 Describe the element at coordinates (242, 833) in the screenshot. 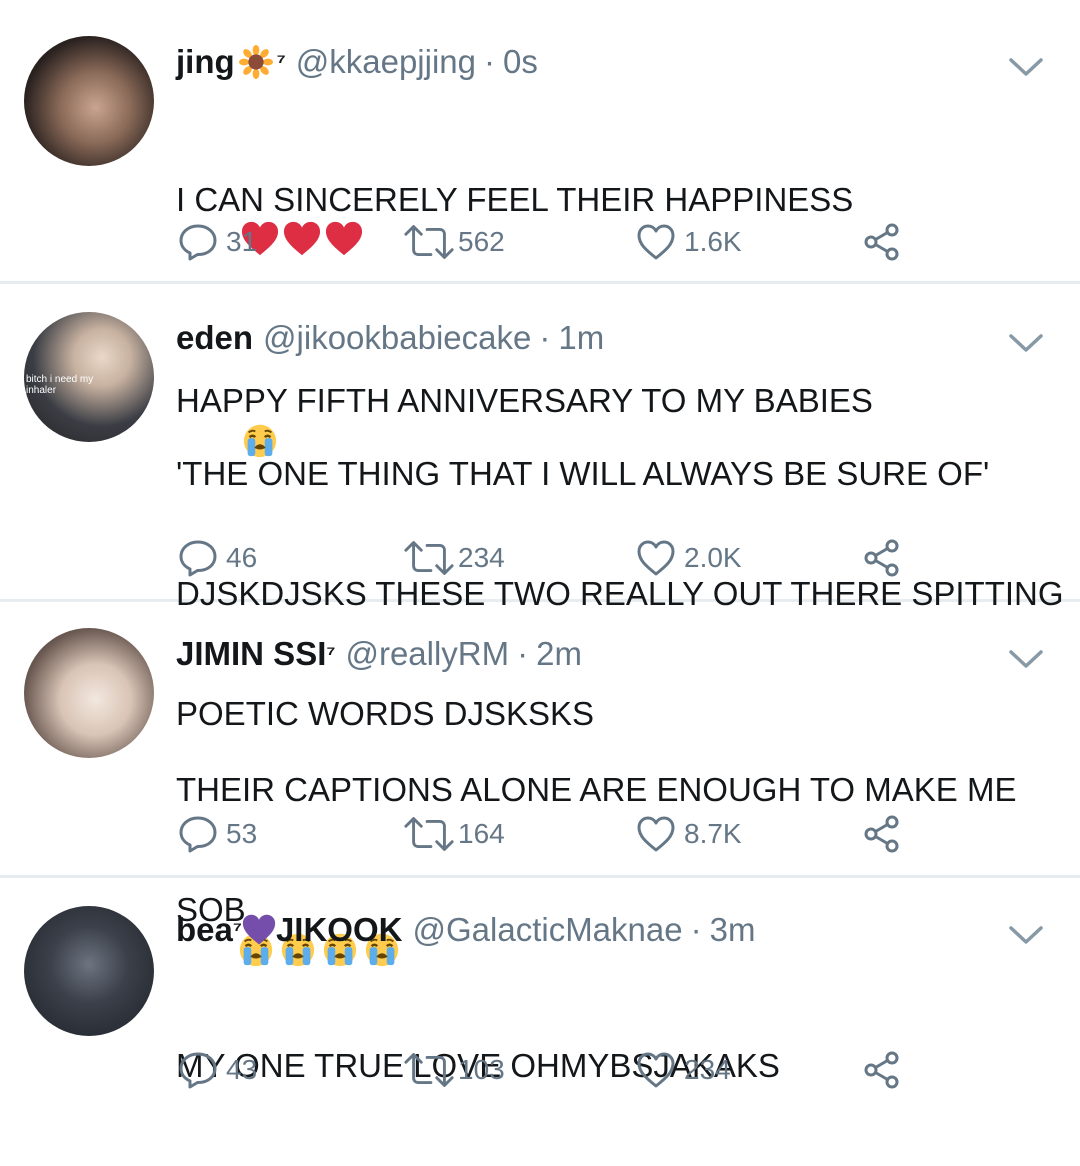

I see `reply-count: 53` at that location.